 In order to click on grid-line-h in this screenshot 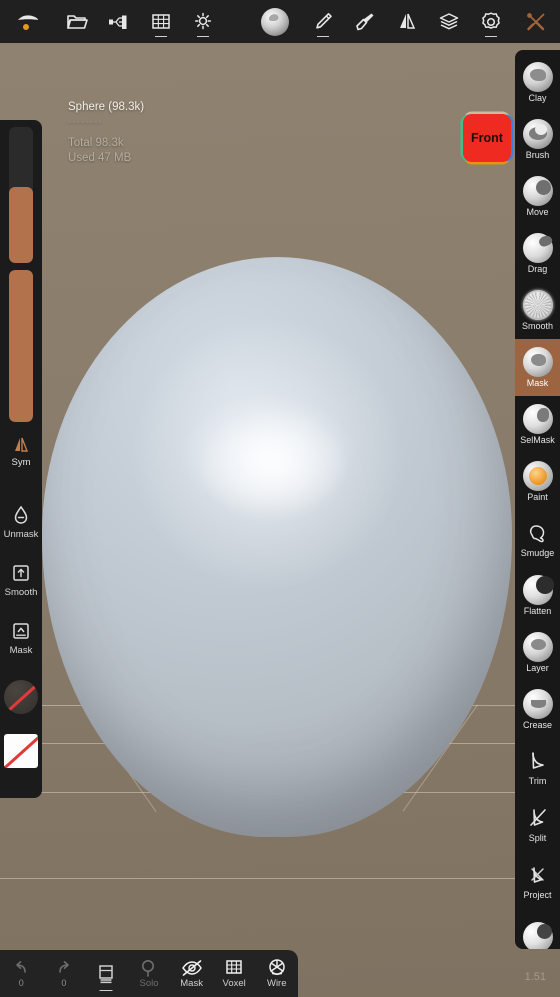, I will do `click(280, 878)`.